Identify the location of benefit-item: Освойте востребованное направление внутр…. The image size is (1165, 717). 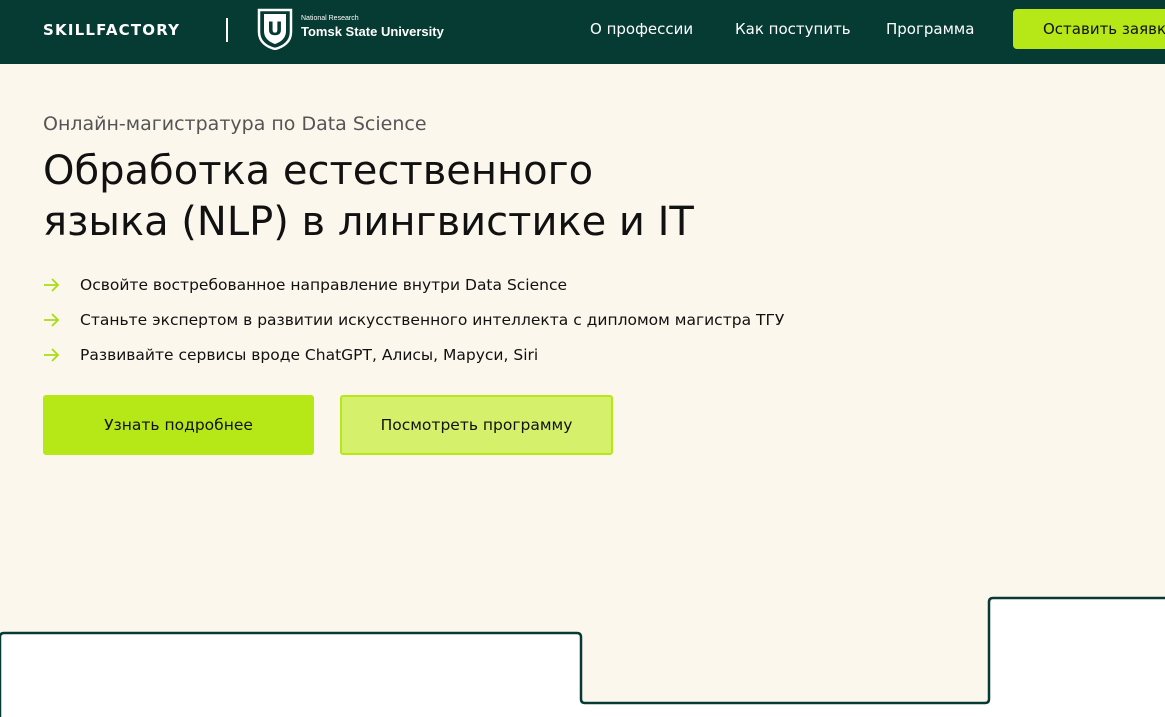
(413, 291).